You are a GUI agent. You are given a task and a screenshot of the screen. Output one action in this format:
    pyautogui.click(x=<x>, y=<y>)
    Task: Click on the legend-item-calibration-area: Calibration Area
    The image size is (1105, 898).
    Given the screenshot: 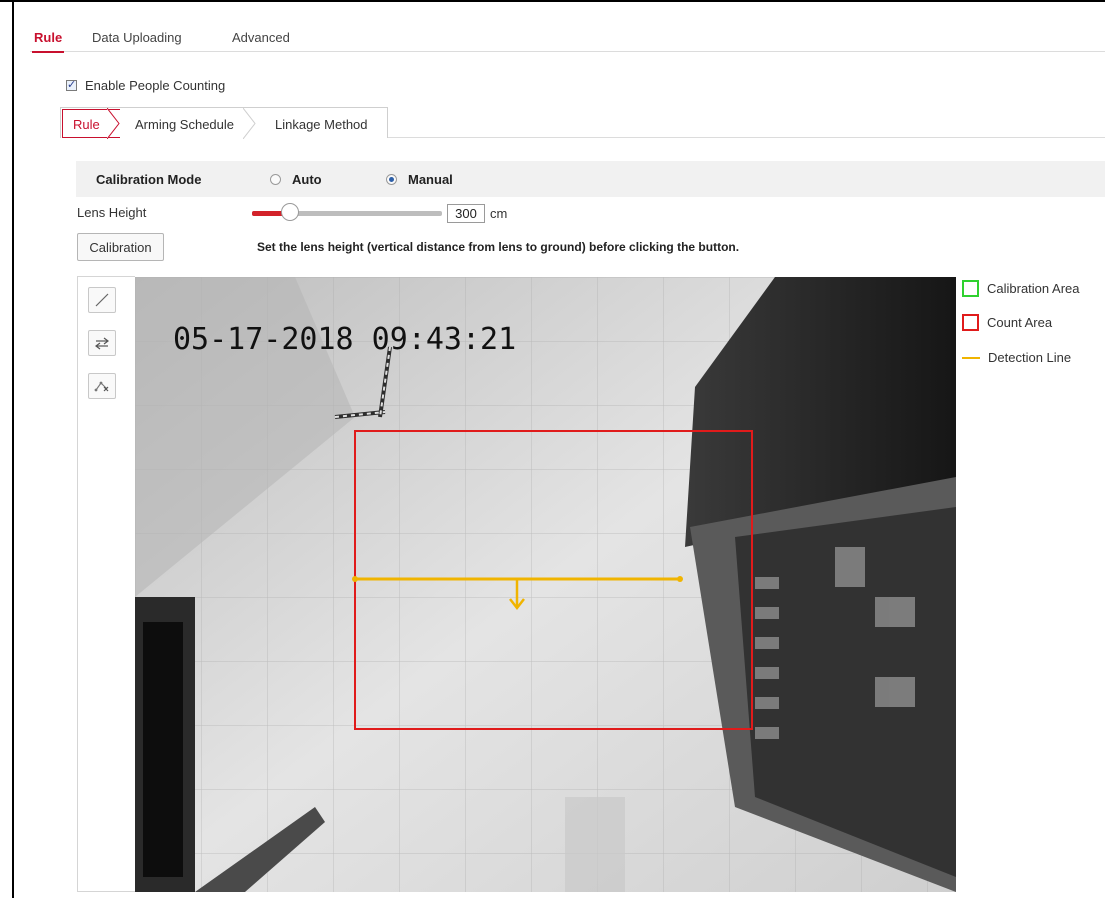 What is the action you would take?
    pyautogui.click(x=1021, y=288)
    